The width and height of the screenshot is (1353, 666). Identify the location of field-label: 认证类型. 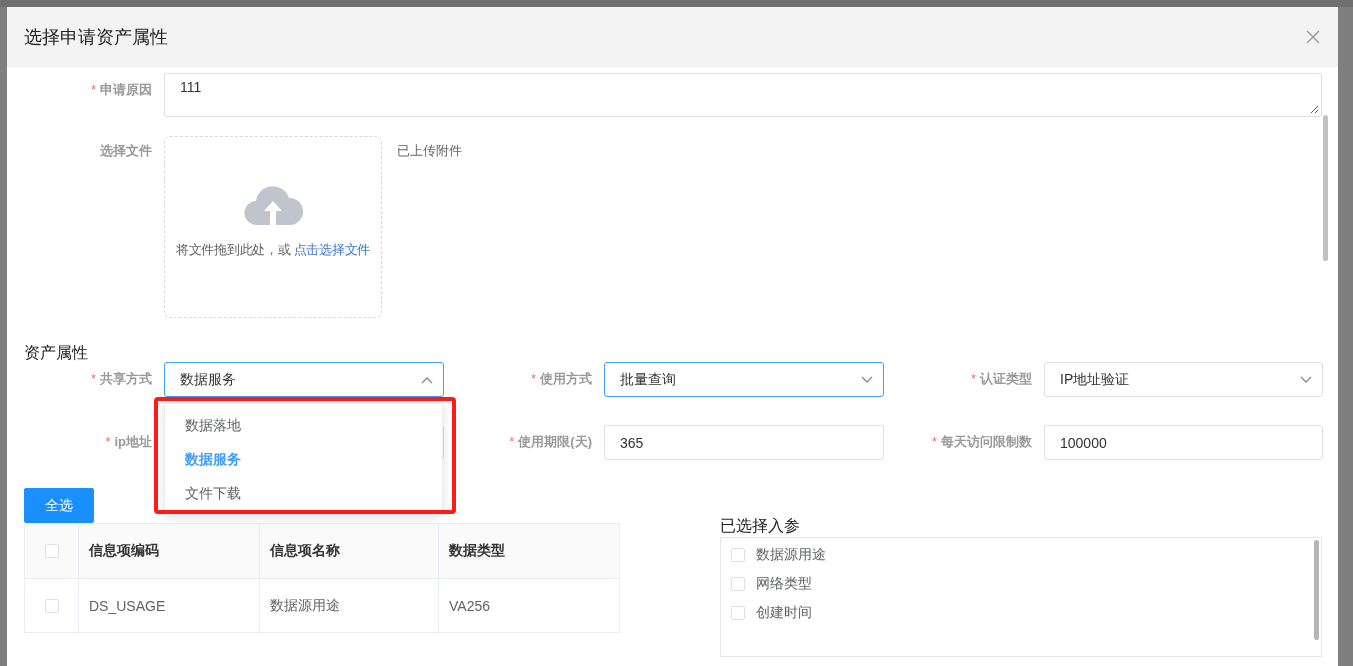
(1006, 378).